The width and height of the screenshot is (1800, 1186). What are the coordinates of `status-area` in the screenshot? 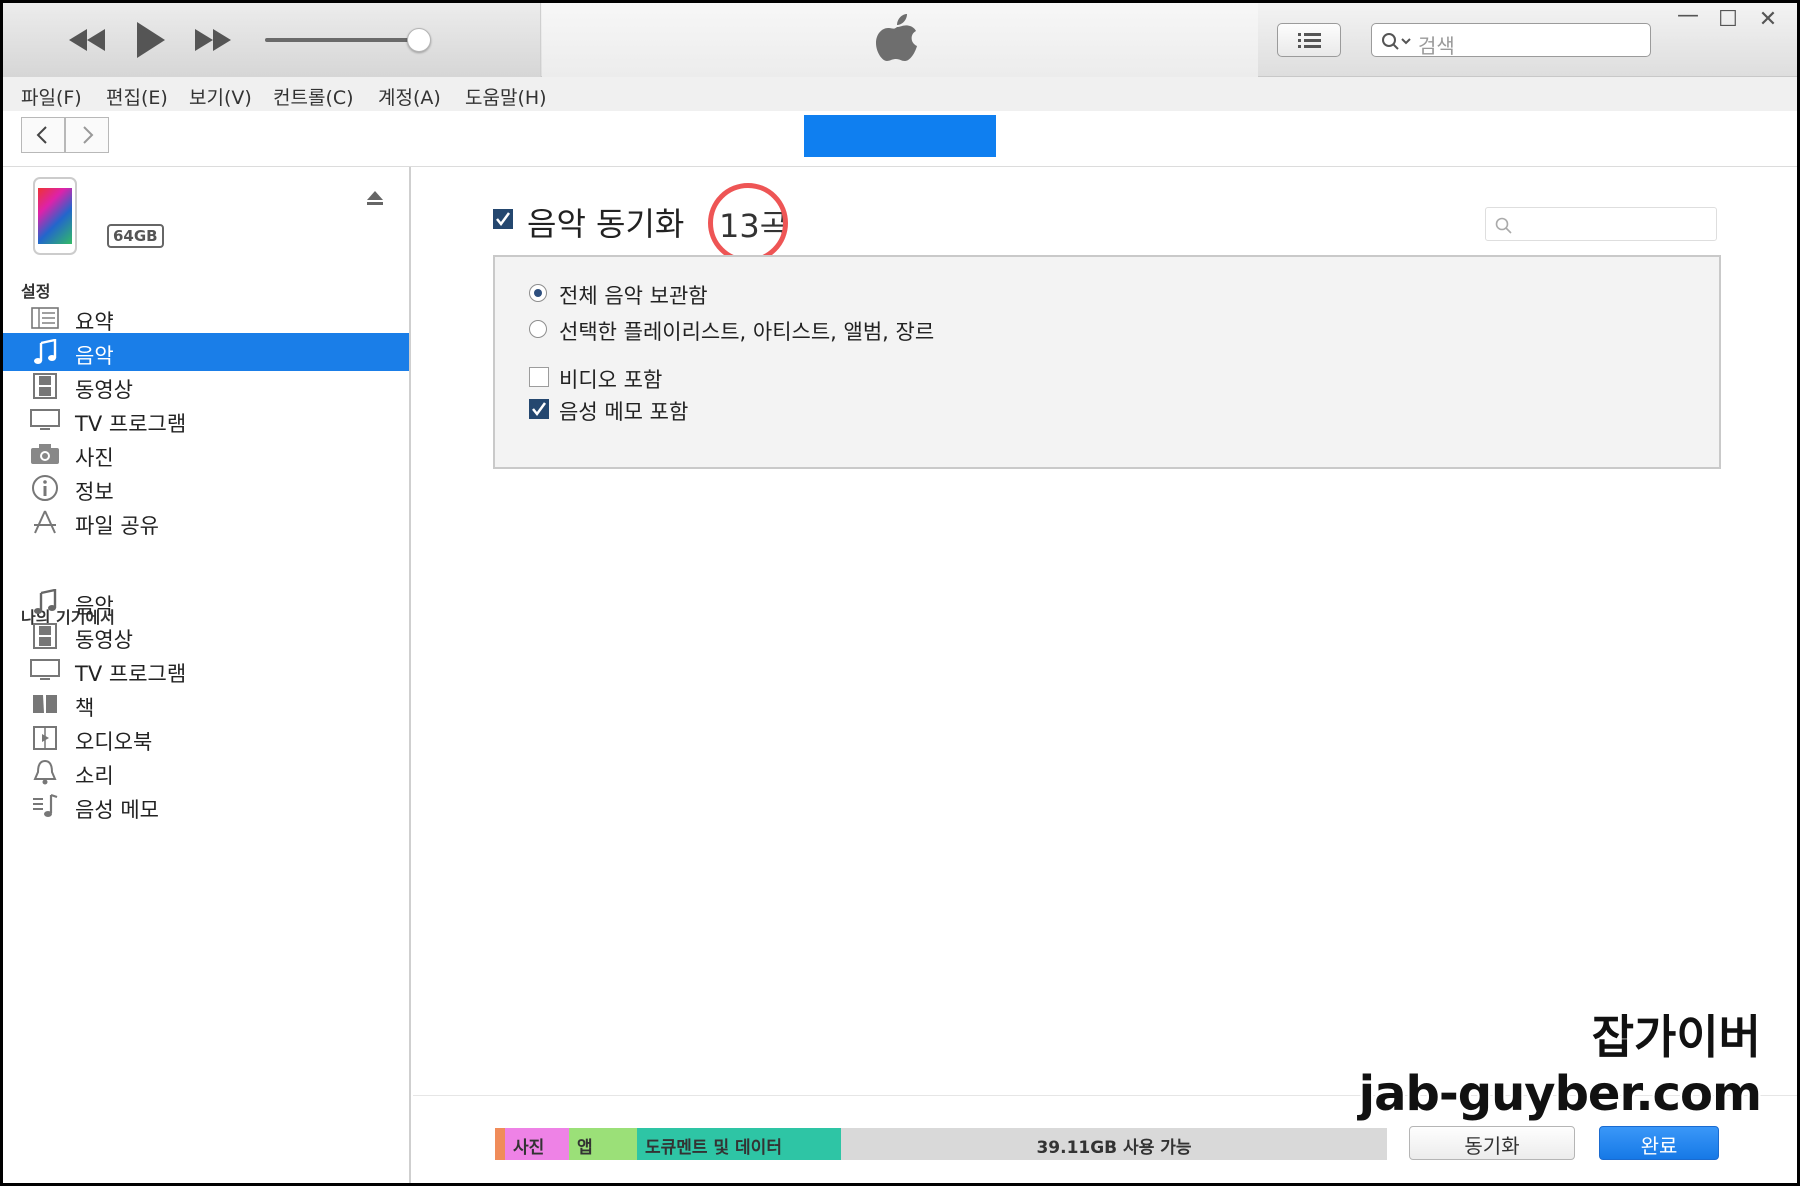 It's located at (900, 40).